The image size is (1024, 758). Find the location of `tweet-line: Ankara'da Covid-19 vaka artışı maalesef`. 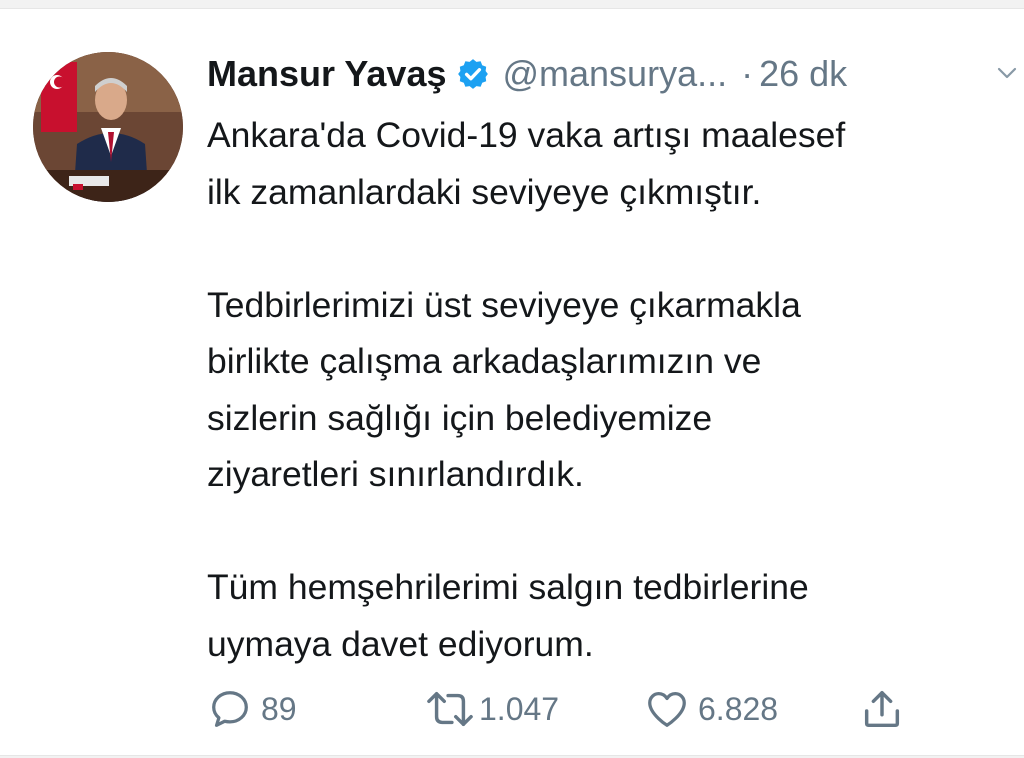

tweet-line: Ankara'da Covid-19 vaka artışı maalesef is located at coordinates (526, 135).